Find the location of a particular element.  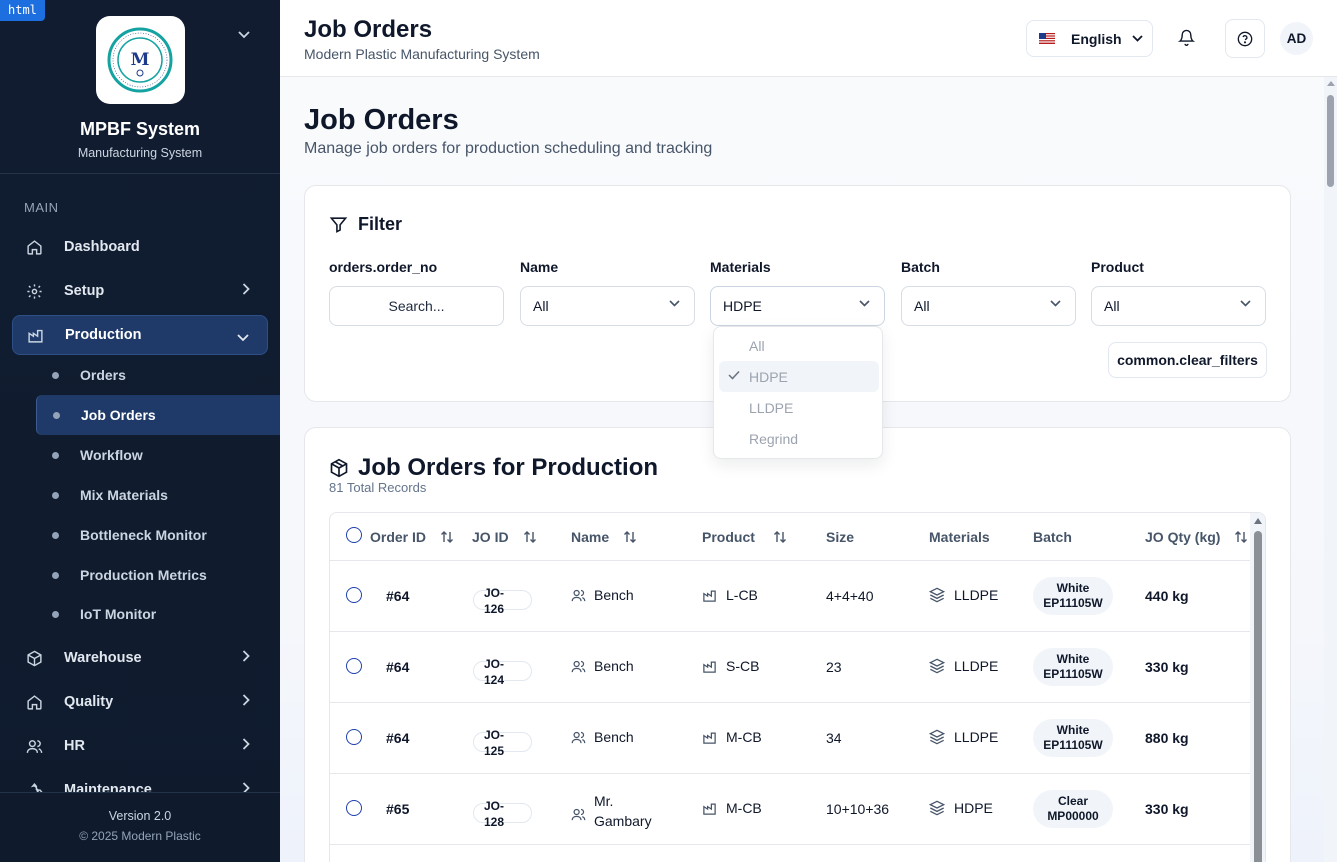

sub-item-workflow: Workflow is located at coordinates (158, 455).